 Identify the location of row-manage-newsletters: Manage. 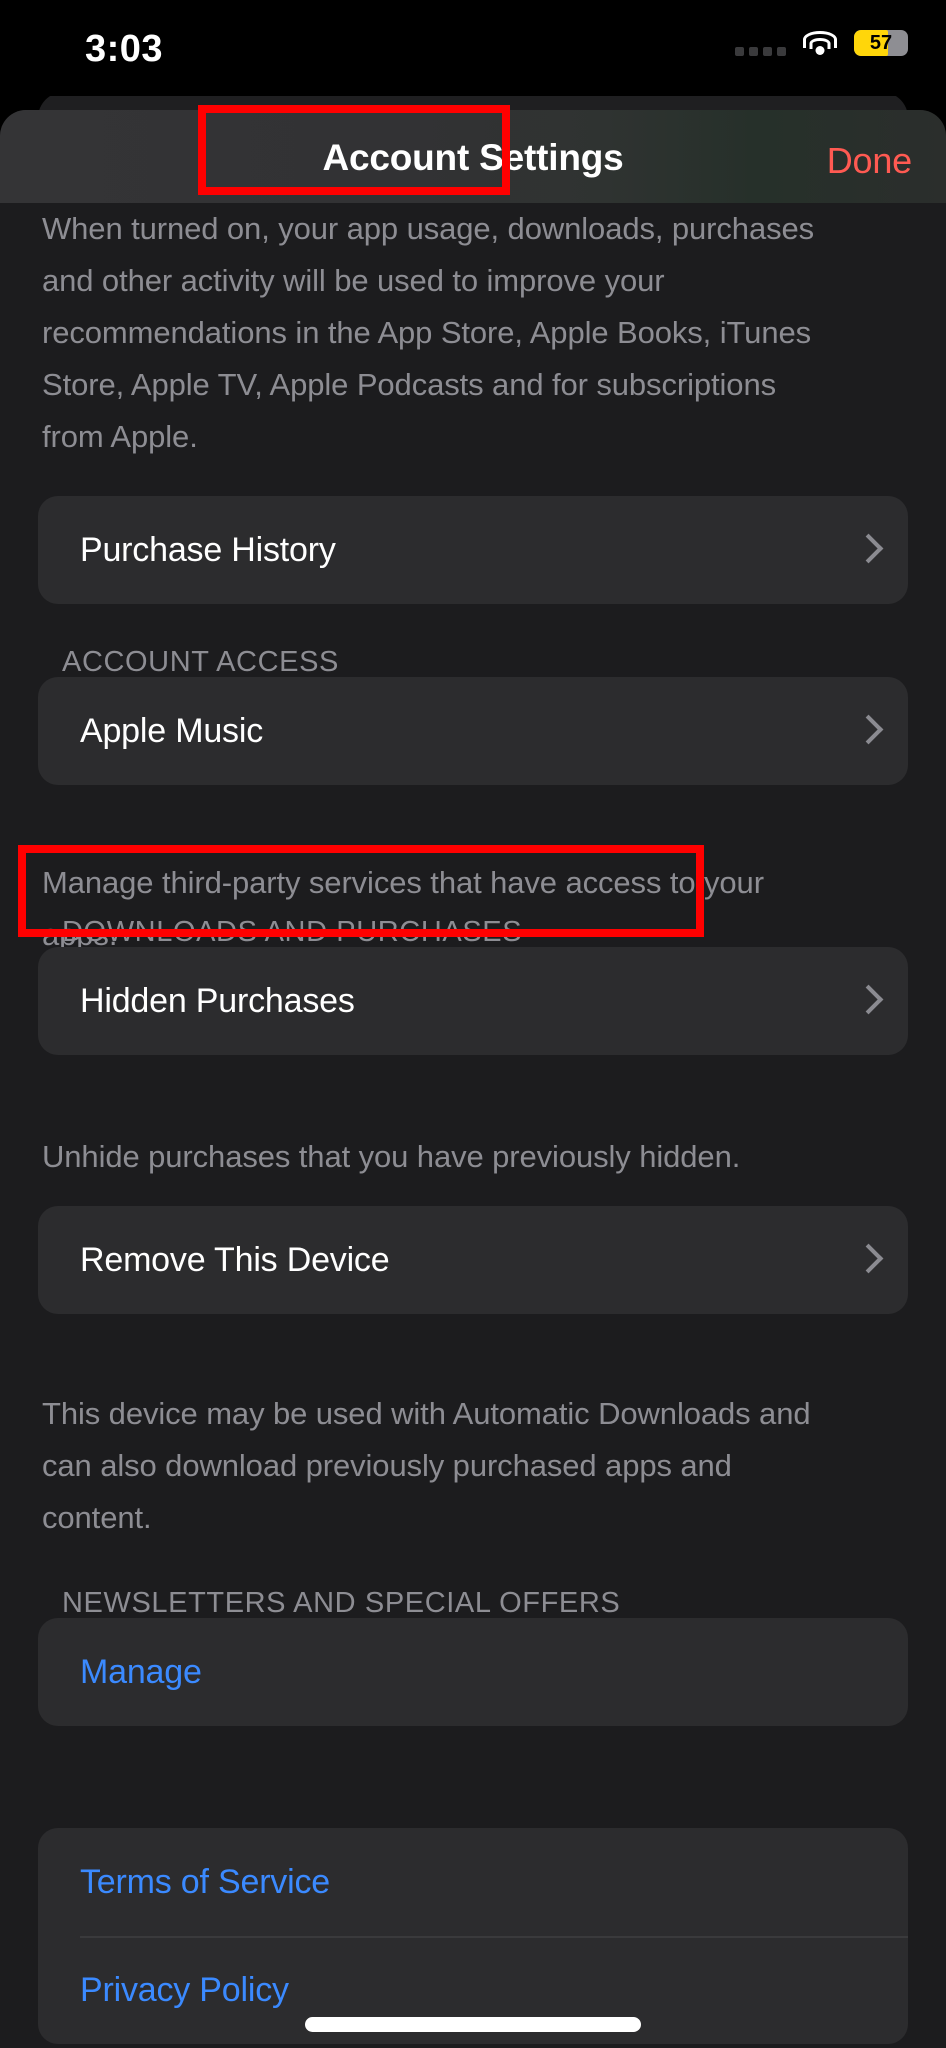
(473, 1672).